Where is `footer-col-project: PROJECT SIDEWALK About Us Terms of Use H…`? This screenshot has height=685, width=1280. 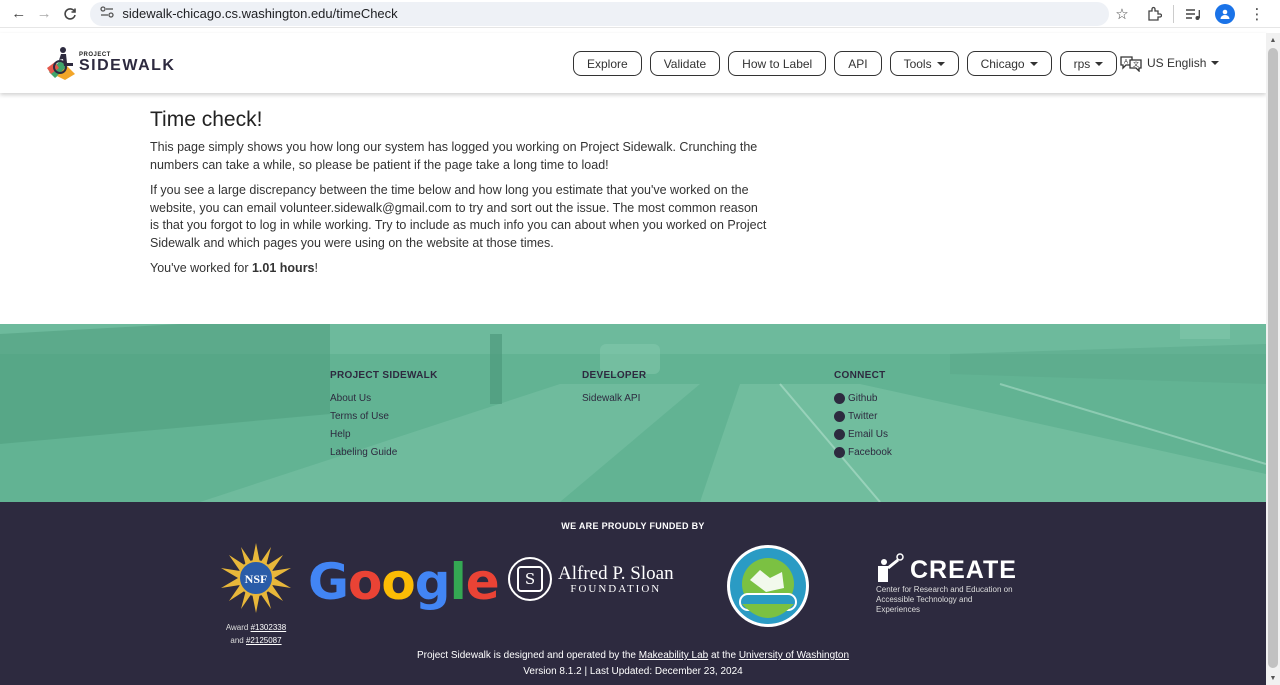
footer-col-project: PROJECT SIDEWALK About Us Terms of Use H… is located at coordinates (456, 415).